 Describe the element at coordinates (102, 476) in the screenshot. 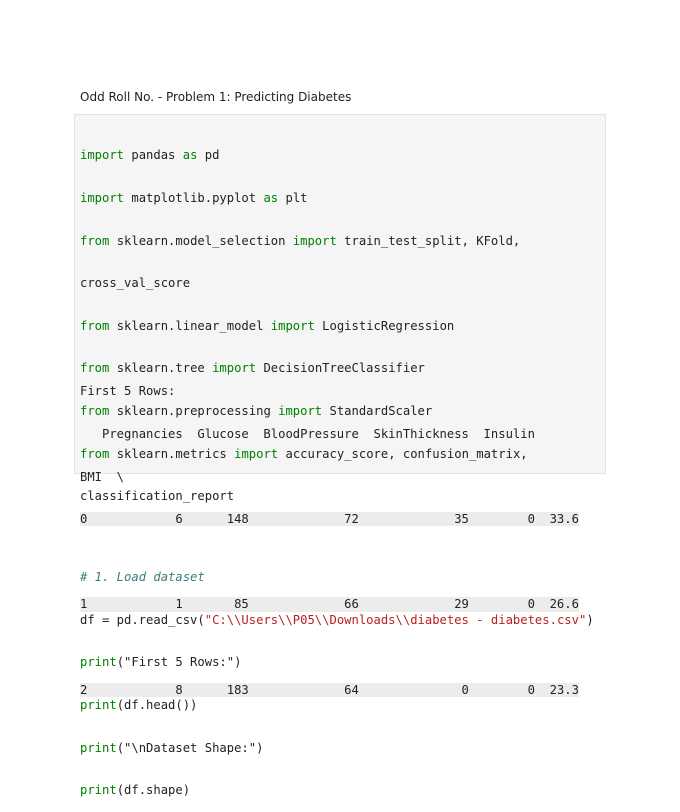

I see `output-header-cont: BMI \` at that location.